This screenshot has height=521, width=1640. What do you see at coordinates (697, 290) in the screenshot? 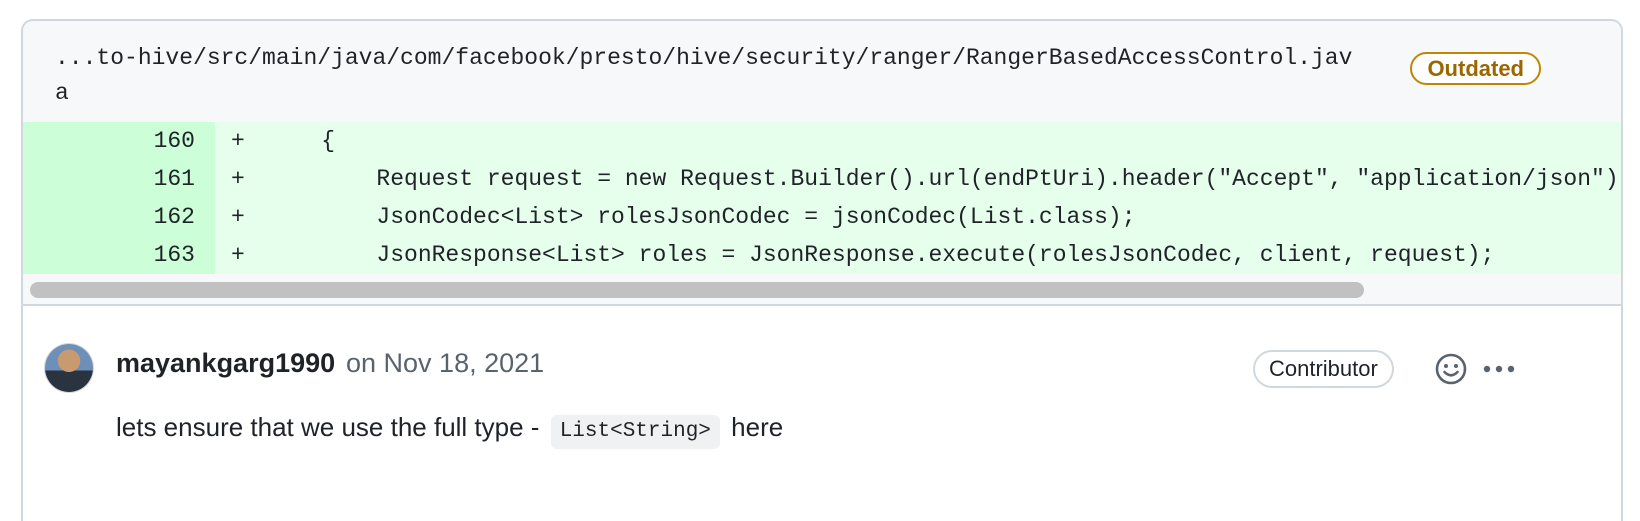
I see `scrollbar-thumb` at bounding box center [697, 290].